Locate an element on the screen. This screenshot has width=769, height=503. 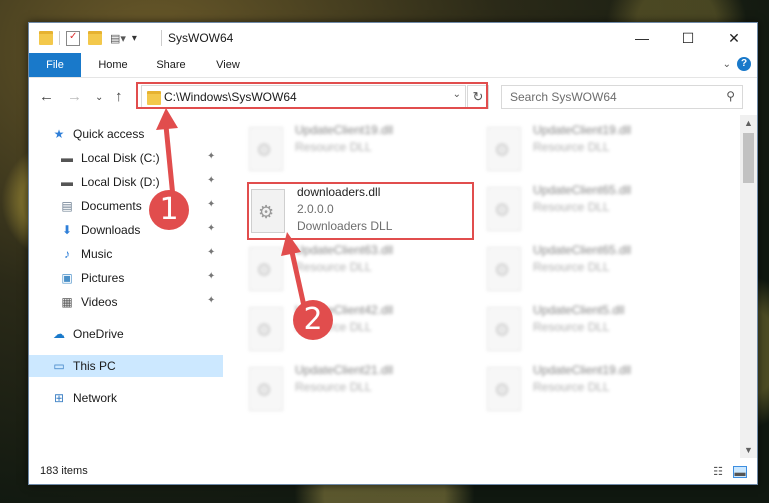
arrow-1-head is located at coordinates (167, 119).